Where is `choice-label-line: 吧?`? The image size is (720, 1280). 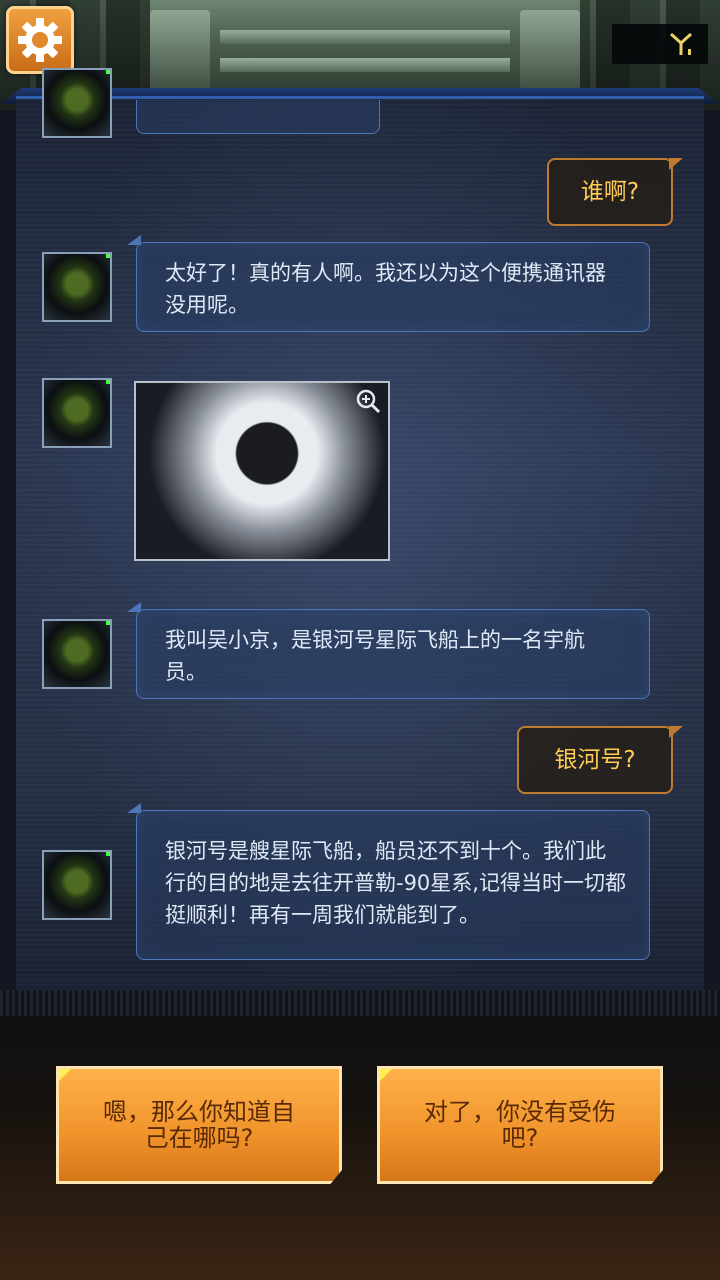
choice-label-line: 吧? is located at coordinates (520, 1138).